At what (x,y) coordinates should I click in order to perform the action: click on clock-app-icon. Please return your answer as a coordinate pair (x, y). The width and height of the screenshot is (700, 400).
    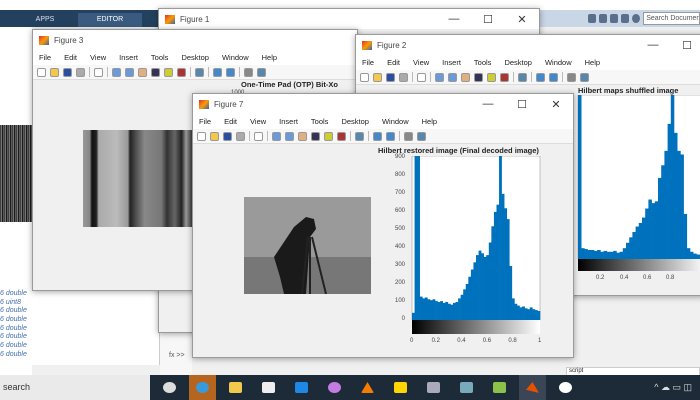
    Looking at the image, I should click on (169, 387).